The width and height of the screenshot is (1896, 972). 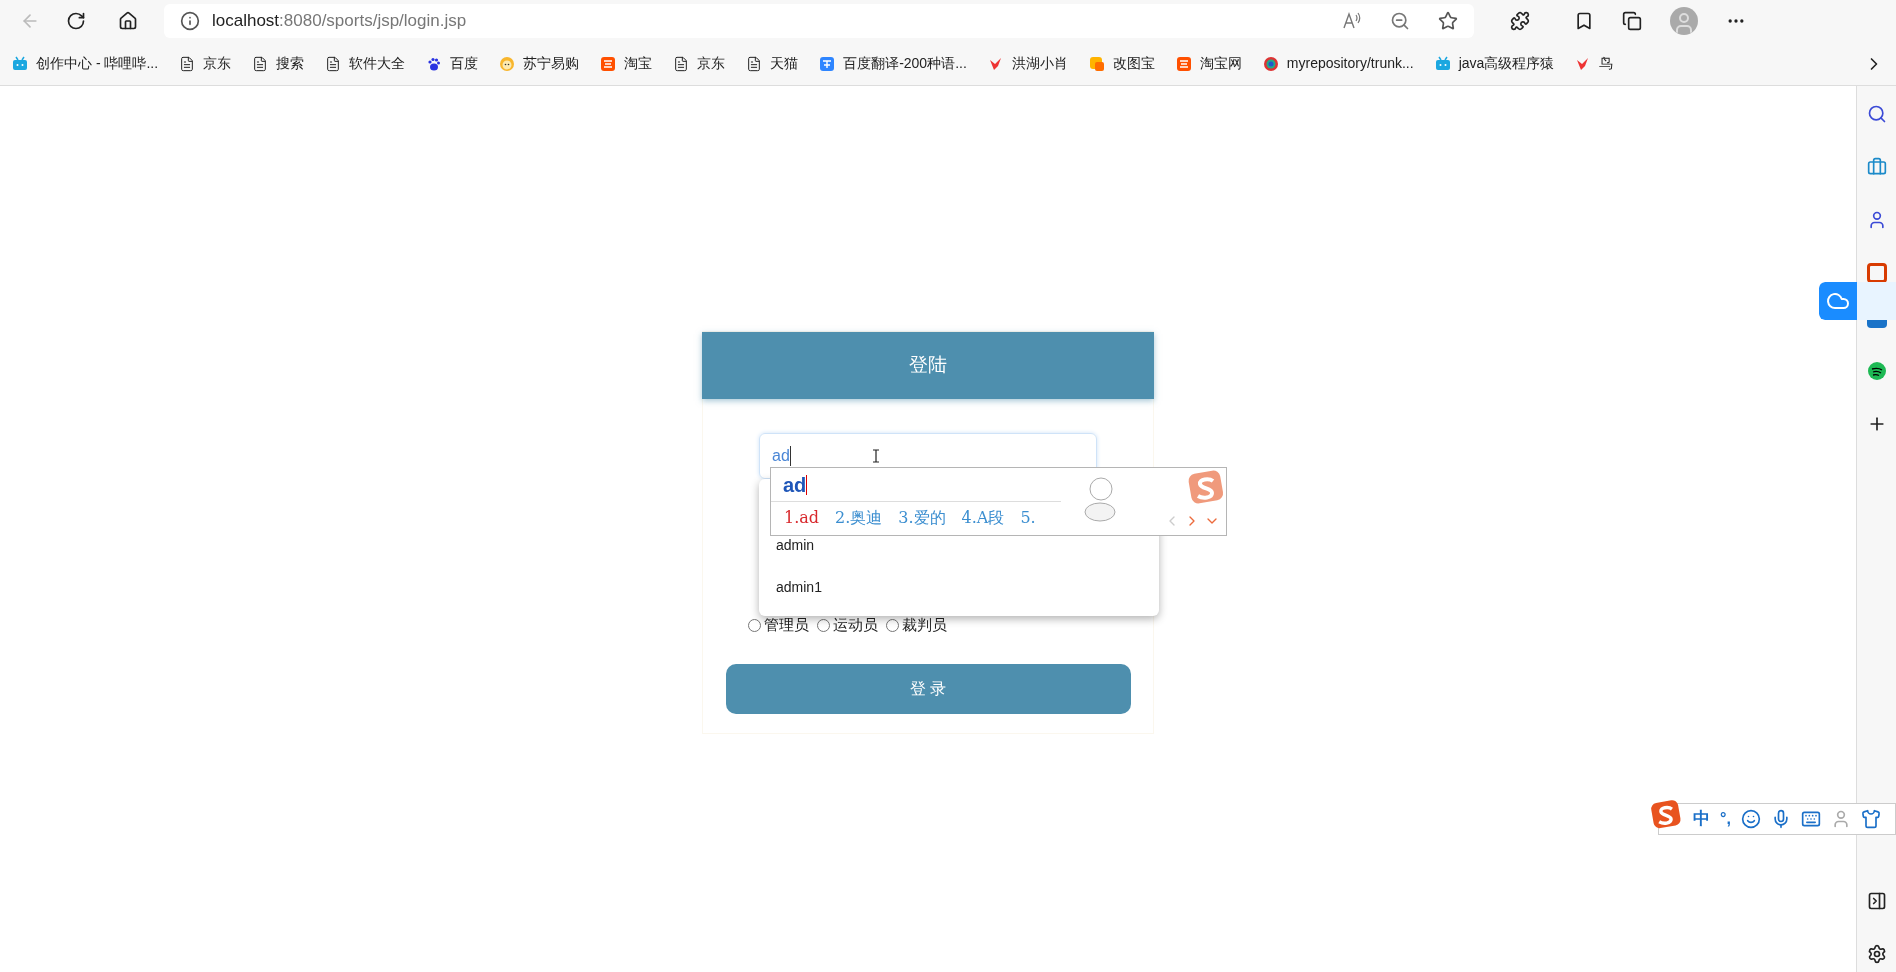 What do you see at coordinates (983, 518) in the screenshot?
I see `ime-candidate: 4.A段` at bounding box center [983, 518].